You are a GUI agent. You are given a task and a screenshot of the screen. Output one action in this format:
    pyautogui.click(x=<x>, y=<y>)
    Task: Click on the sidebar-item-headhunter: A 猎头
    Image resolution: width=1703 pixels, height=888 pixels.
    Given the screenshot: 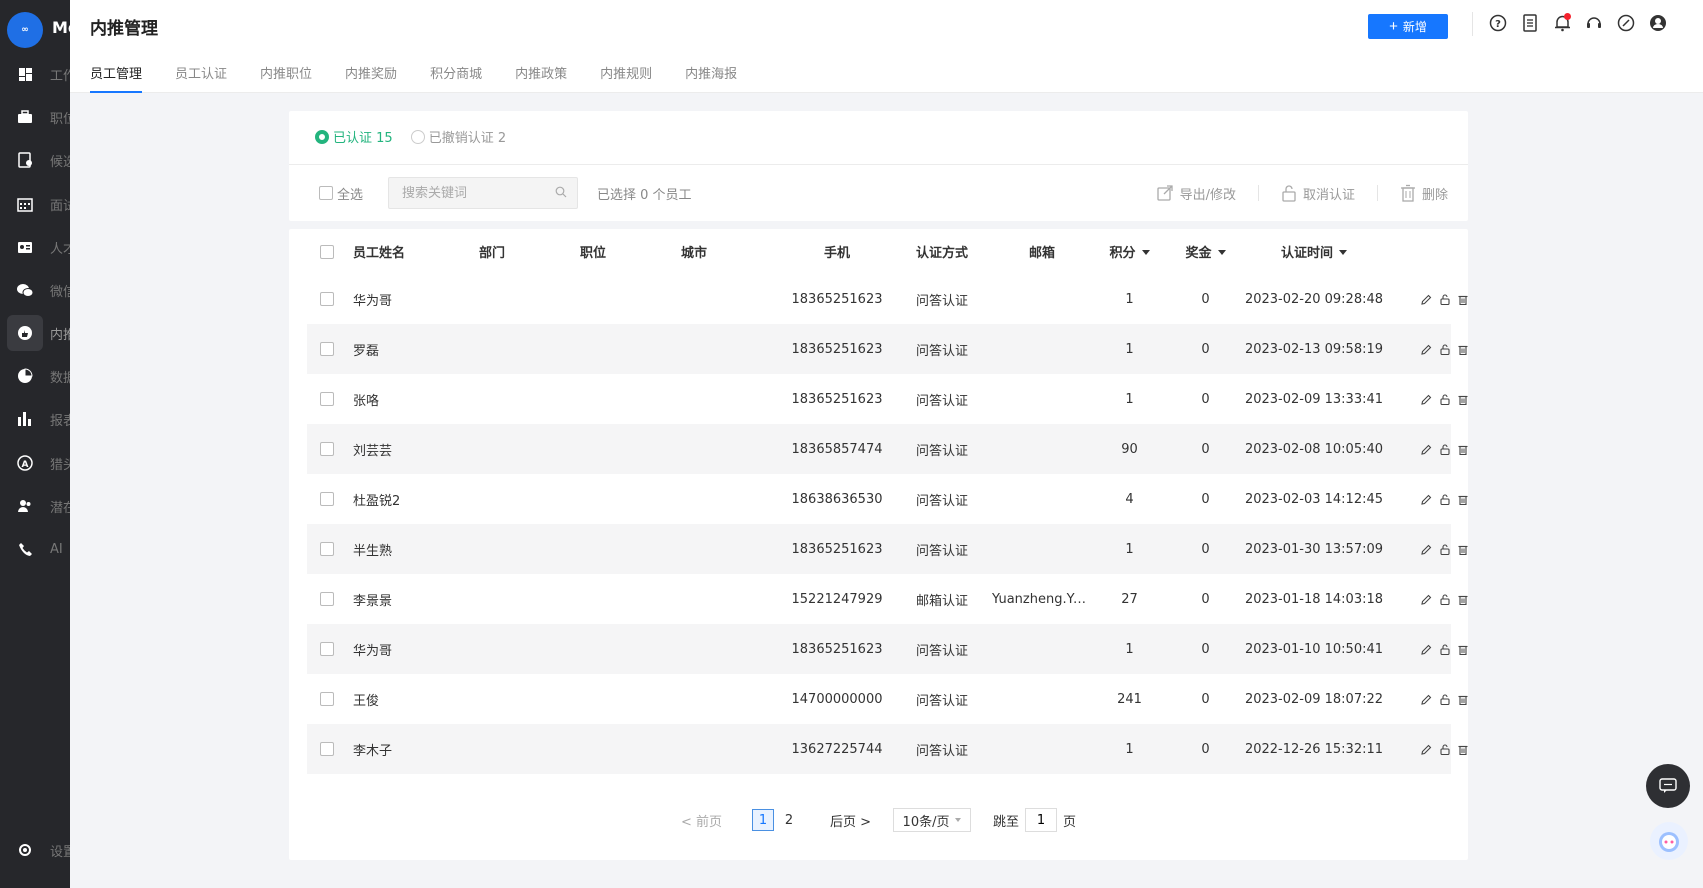 What is the action you would take?
    pyautogui.click(x=35, y=463)
    